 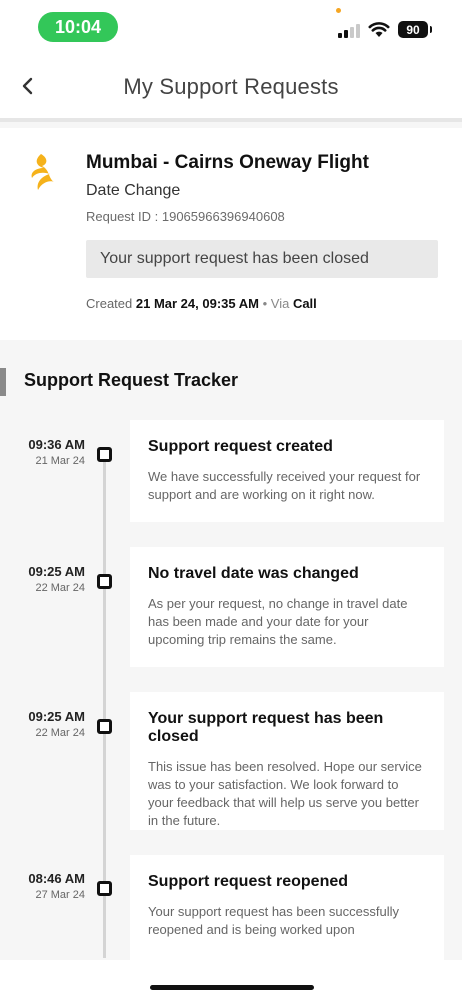 What do you see at coordinates (78, 27) in the screenshot?
I see `status-time: 10:04` at bounding box center [78, 27].